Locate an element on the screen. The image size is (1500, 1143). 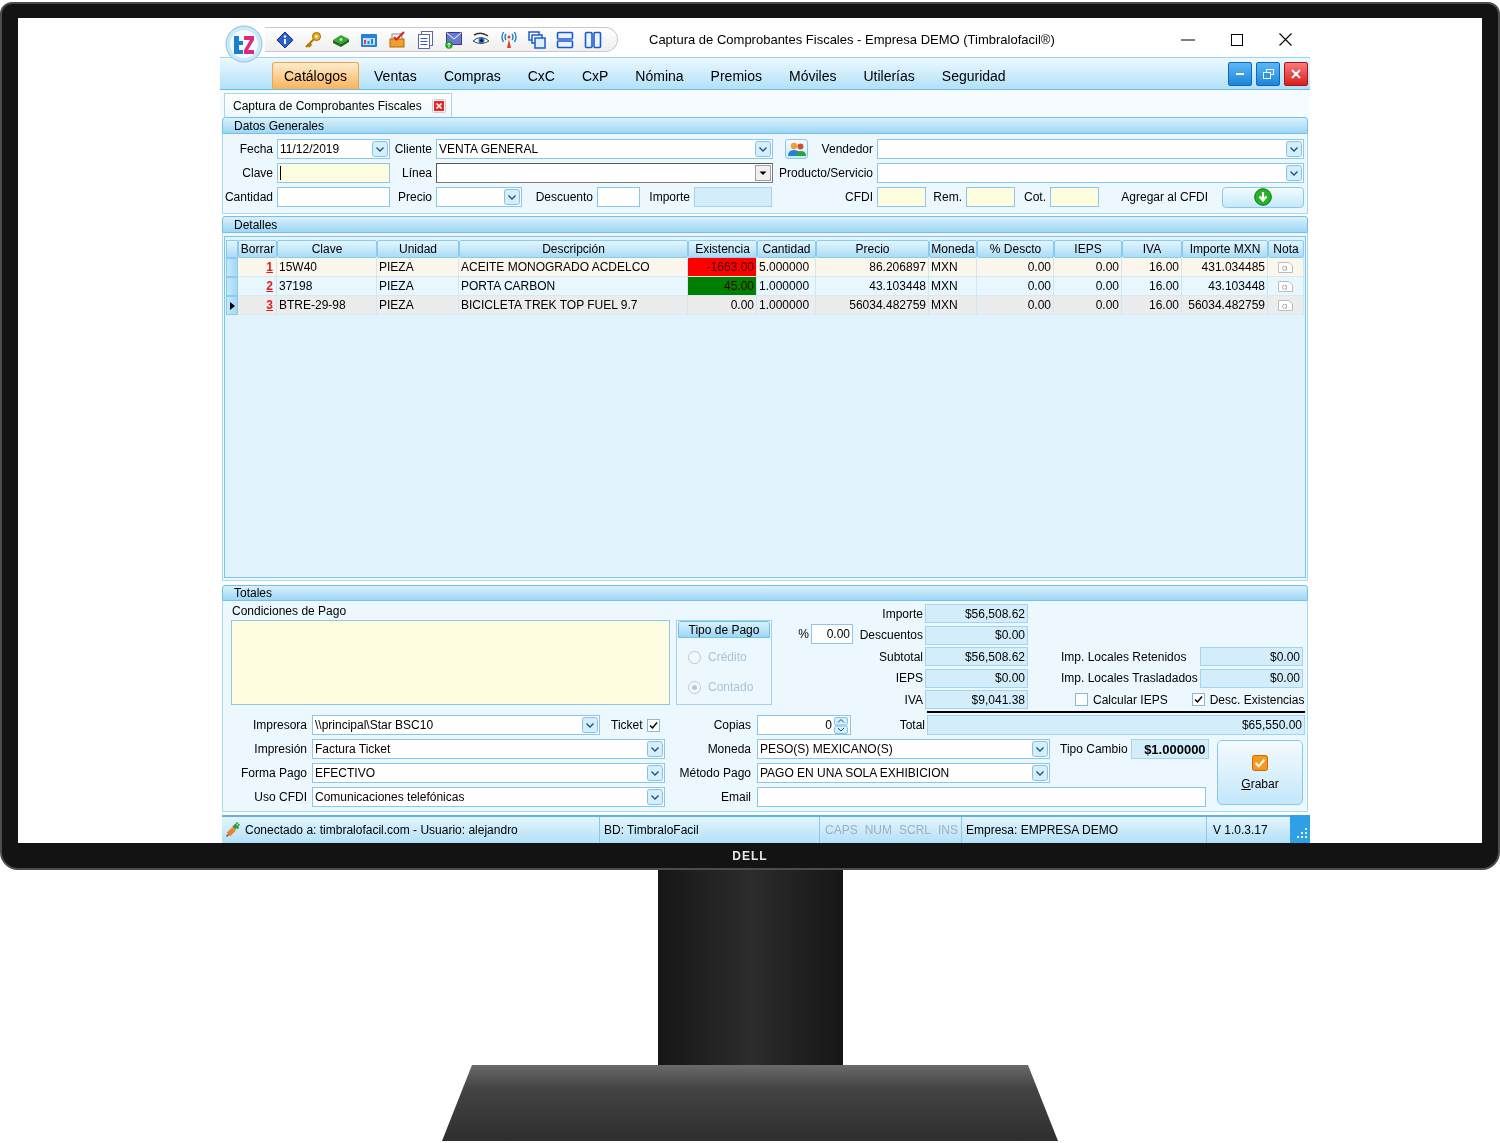
field-label: Uso CFDI is located at coordinates (280, 797).